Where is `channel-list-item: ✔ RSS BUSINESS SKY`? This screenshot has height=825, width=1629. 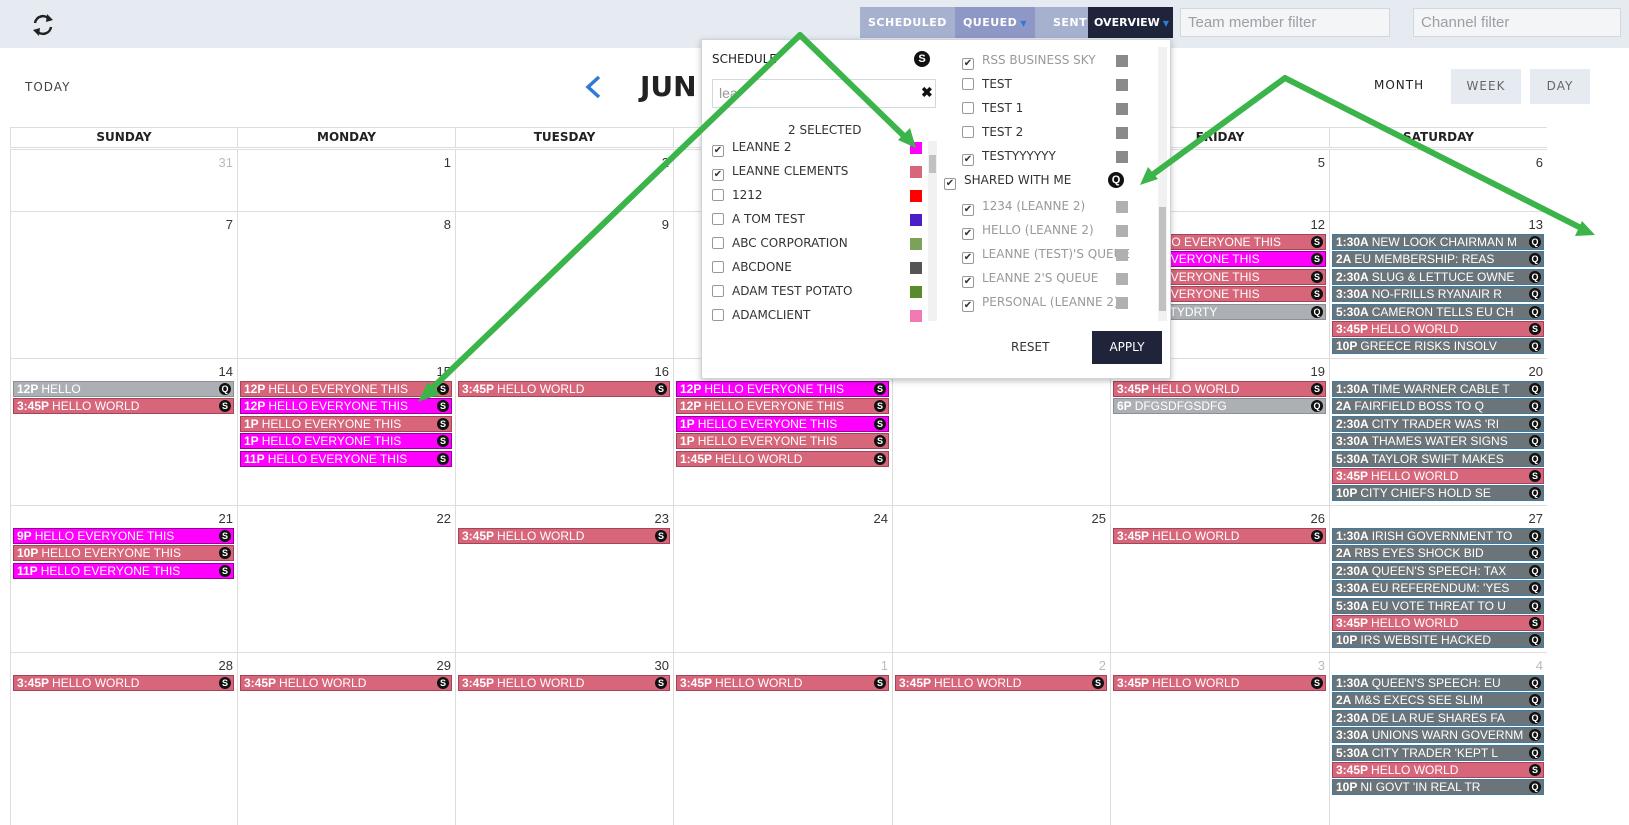 channel-list-item: ✔ RSS BUSINESS SKY is located at coordinates (1045, 62).